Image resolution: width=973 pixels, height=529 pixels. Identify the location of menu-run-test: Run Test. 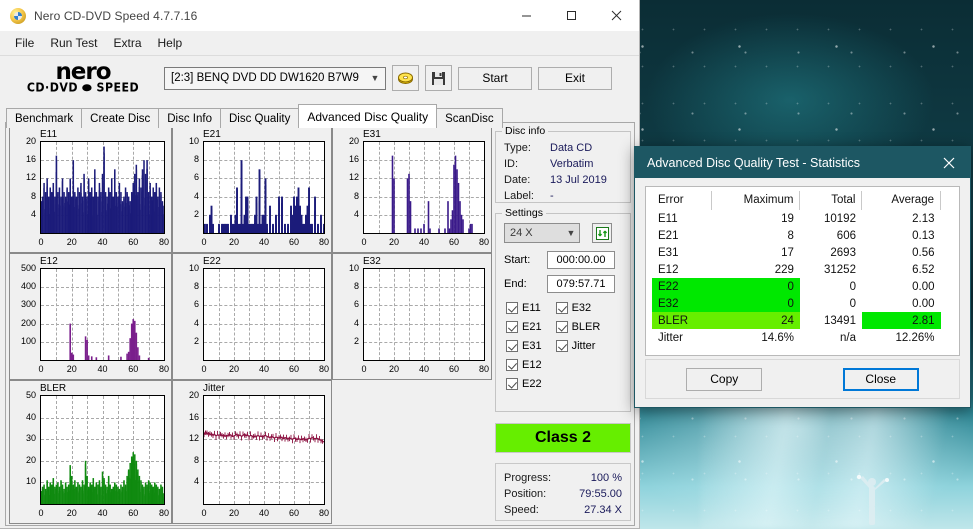
(73, 43).